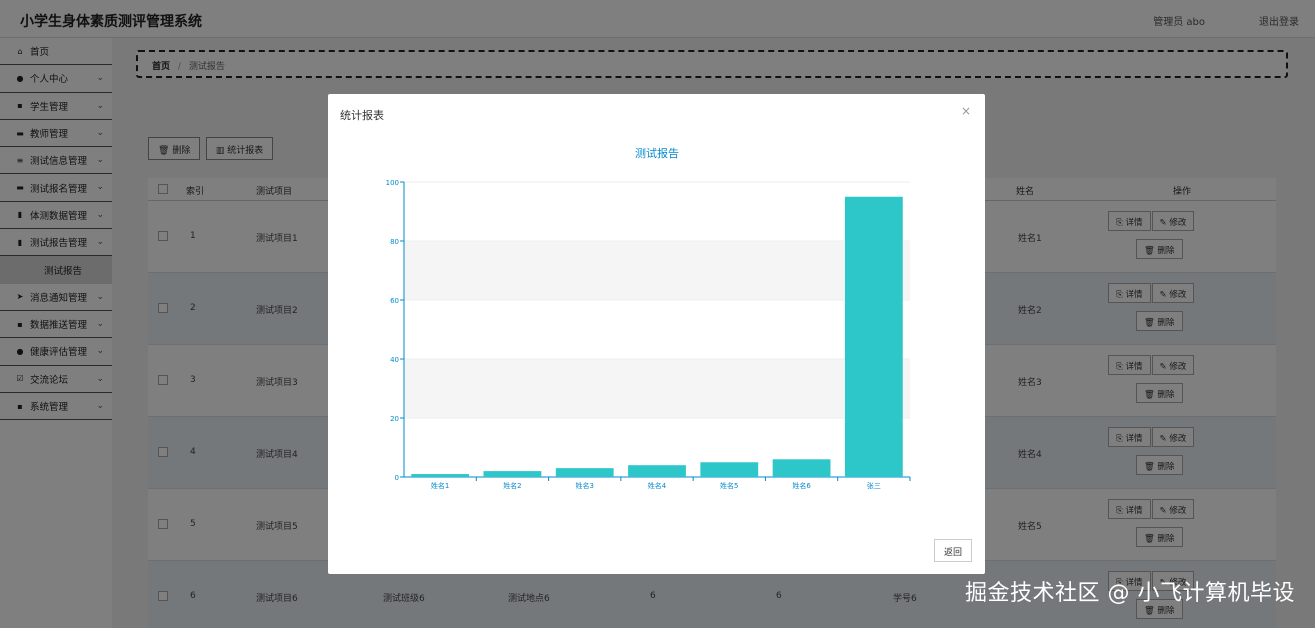 This screenshot has height=628, width=1315. I want to click on y-tick-label: 0, so click(397, 478).